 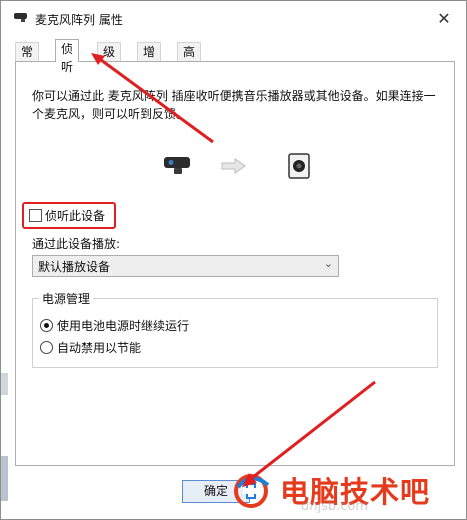 What do you see at coordinates (155, 99) in the screenshot?
I see `annotation-arrow-tab` at bounding box center [155, 99].